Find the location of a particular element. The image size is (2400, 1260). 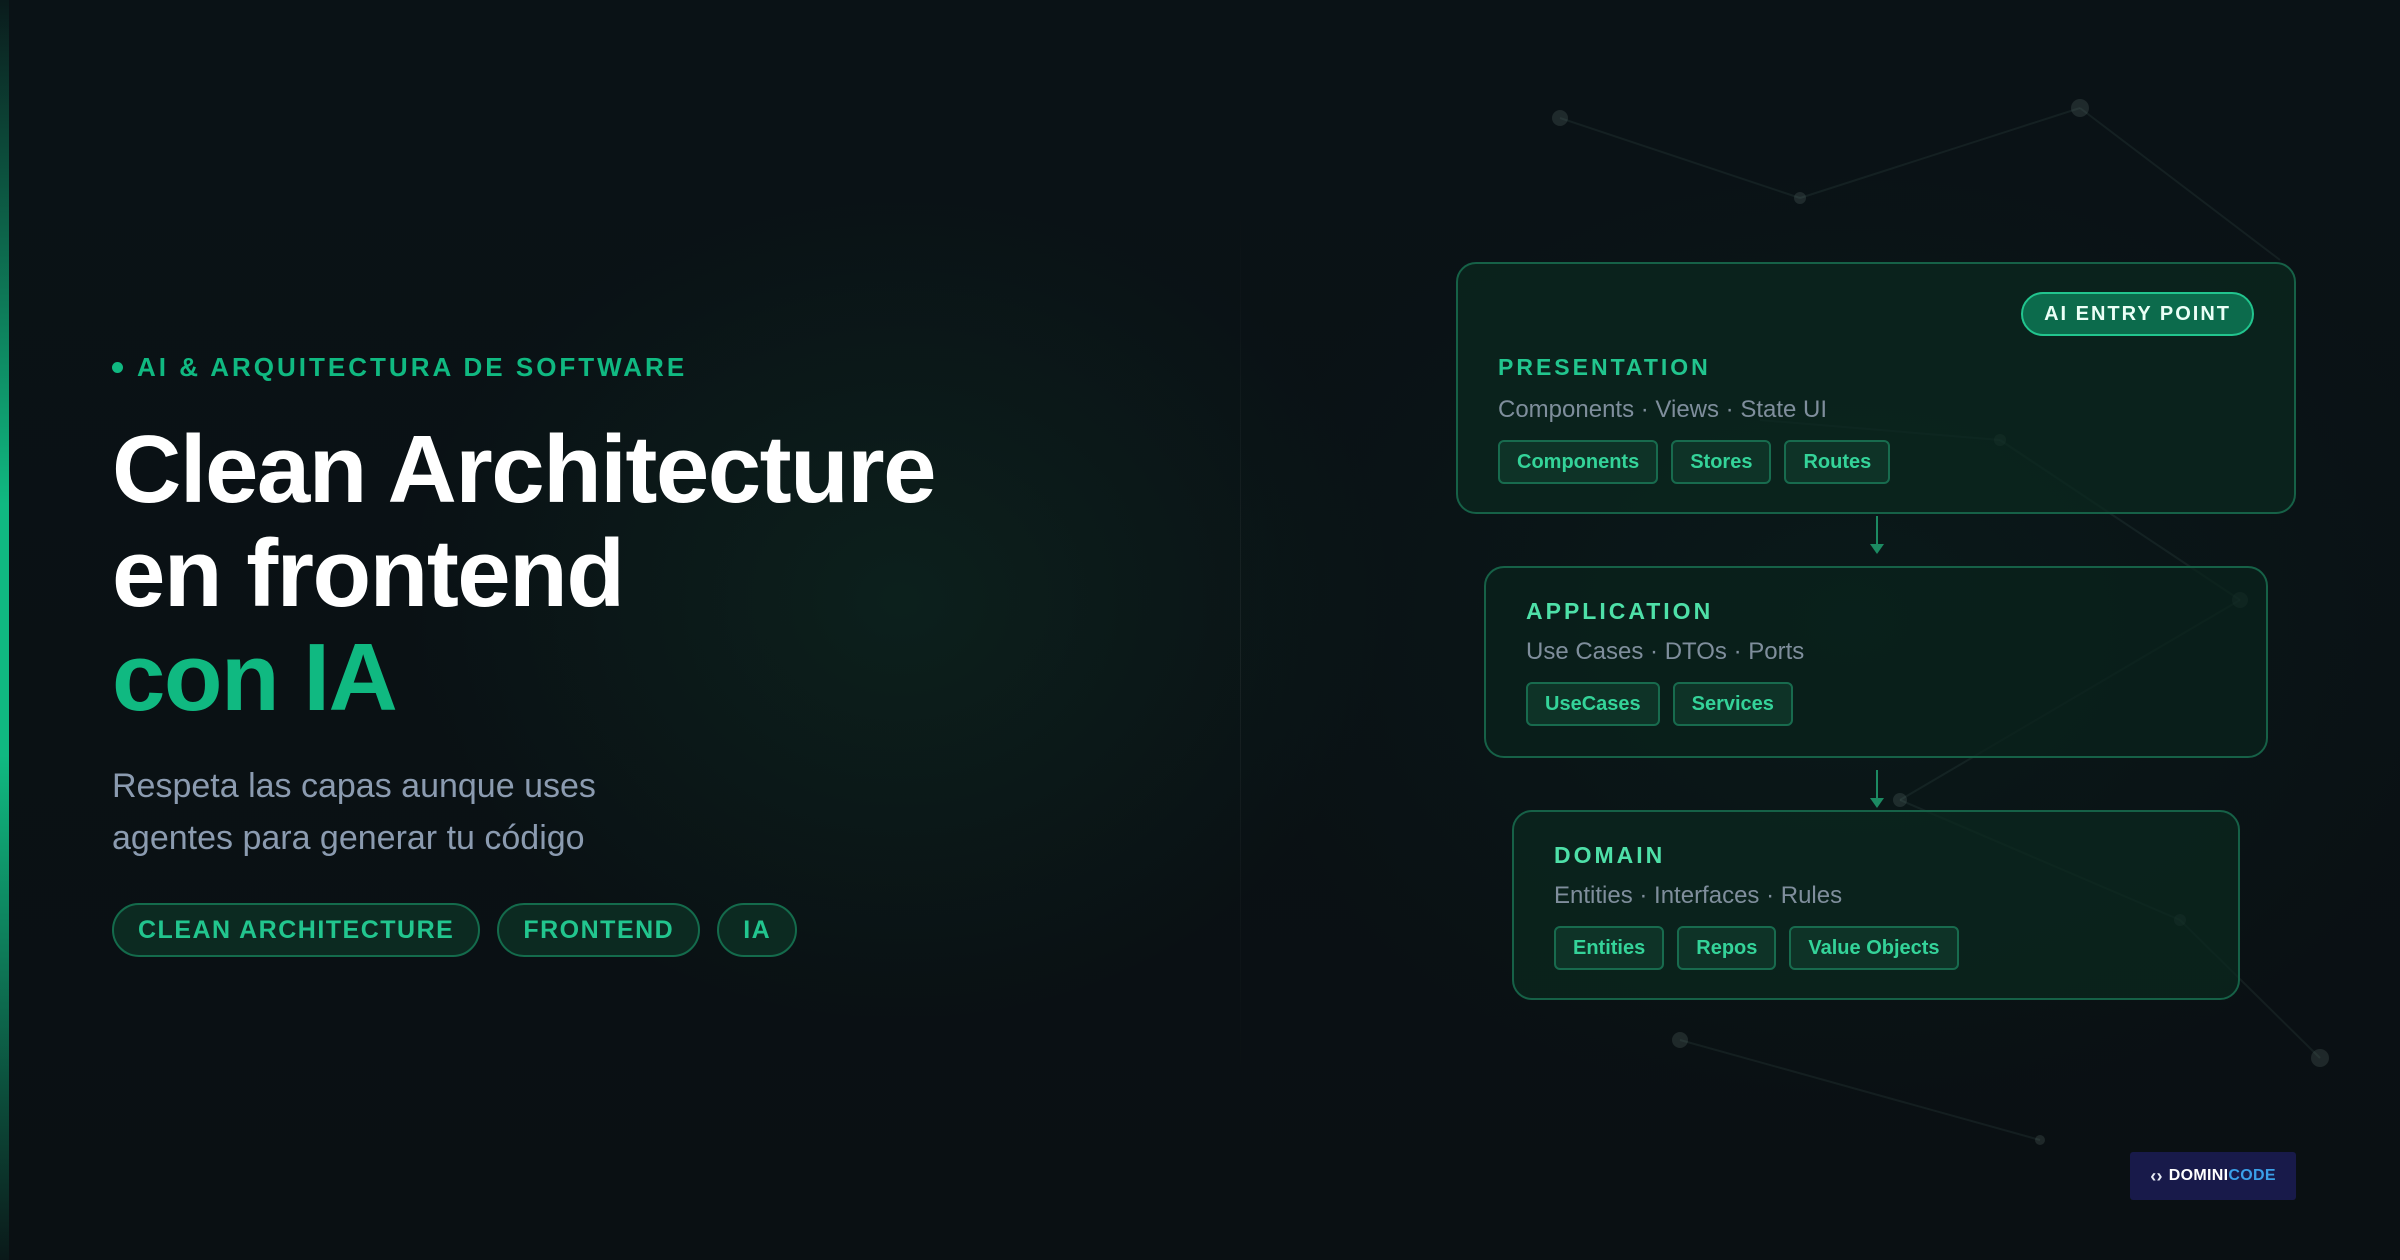

title-line-2: en frontend is located at coordinates (368, 573).